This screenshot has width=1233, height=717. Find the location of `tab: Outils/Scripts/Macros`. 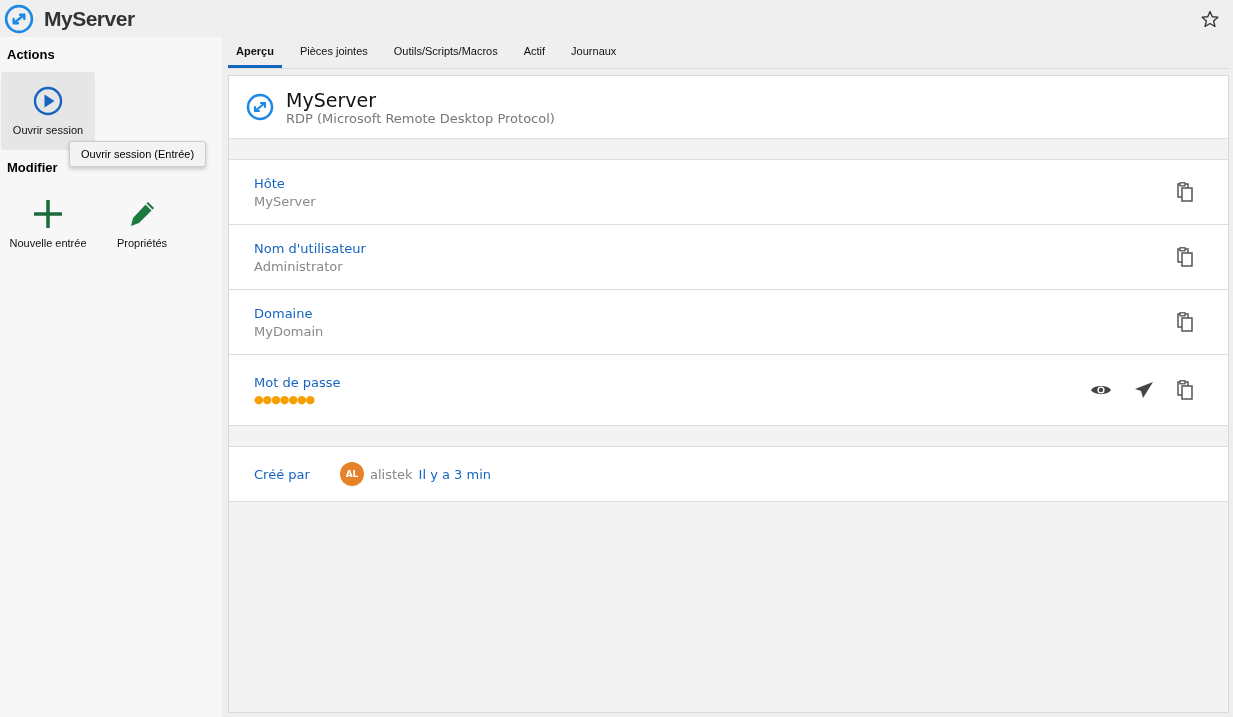

tab: Outils/Scripts/Macros is located at coordinates (445, 52).